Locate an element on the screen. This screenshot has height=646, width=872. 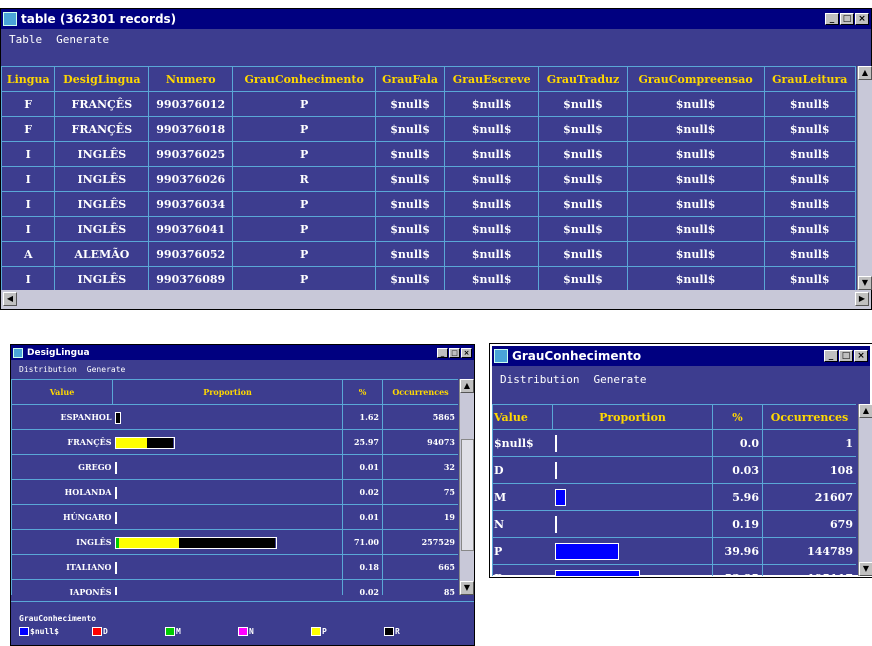
distribution-row: JAPONÊS 0.02 85 is located at coordinates (234, 587).